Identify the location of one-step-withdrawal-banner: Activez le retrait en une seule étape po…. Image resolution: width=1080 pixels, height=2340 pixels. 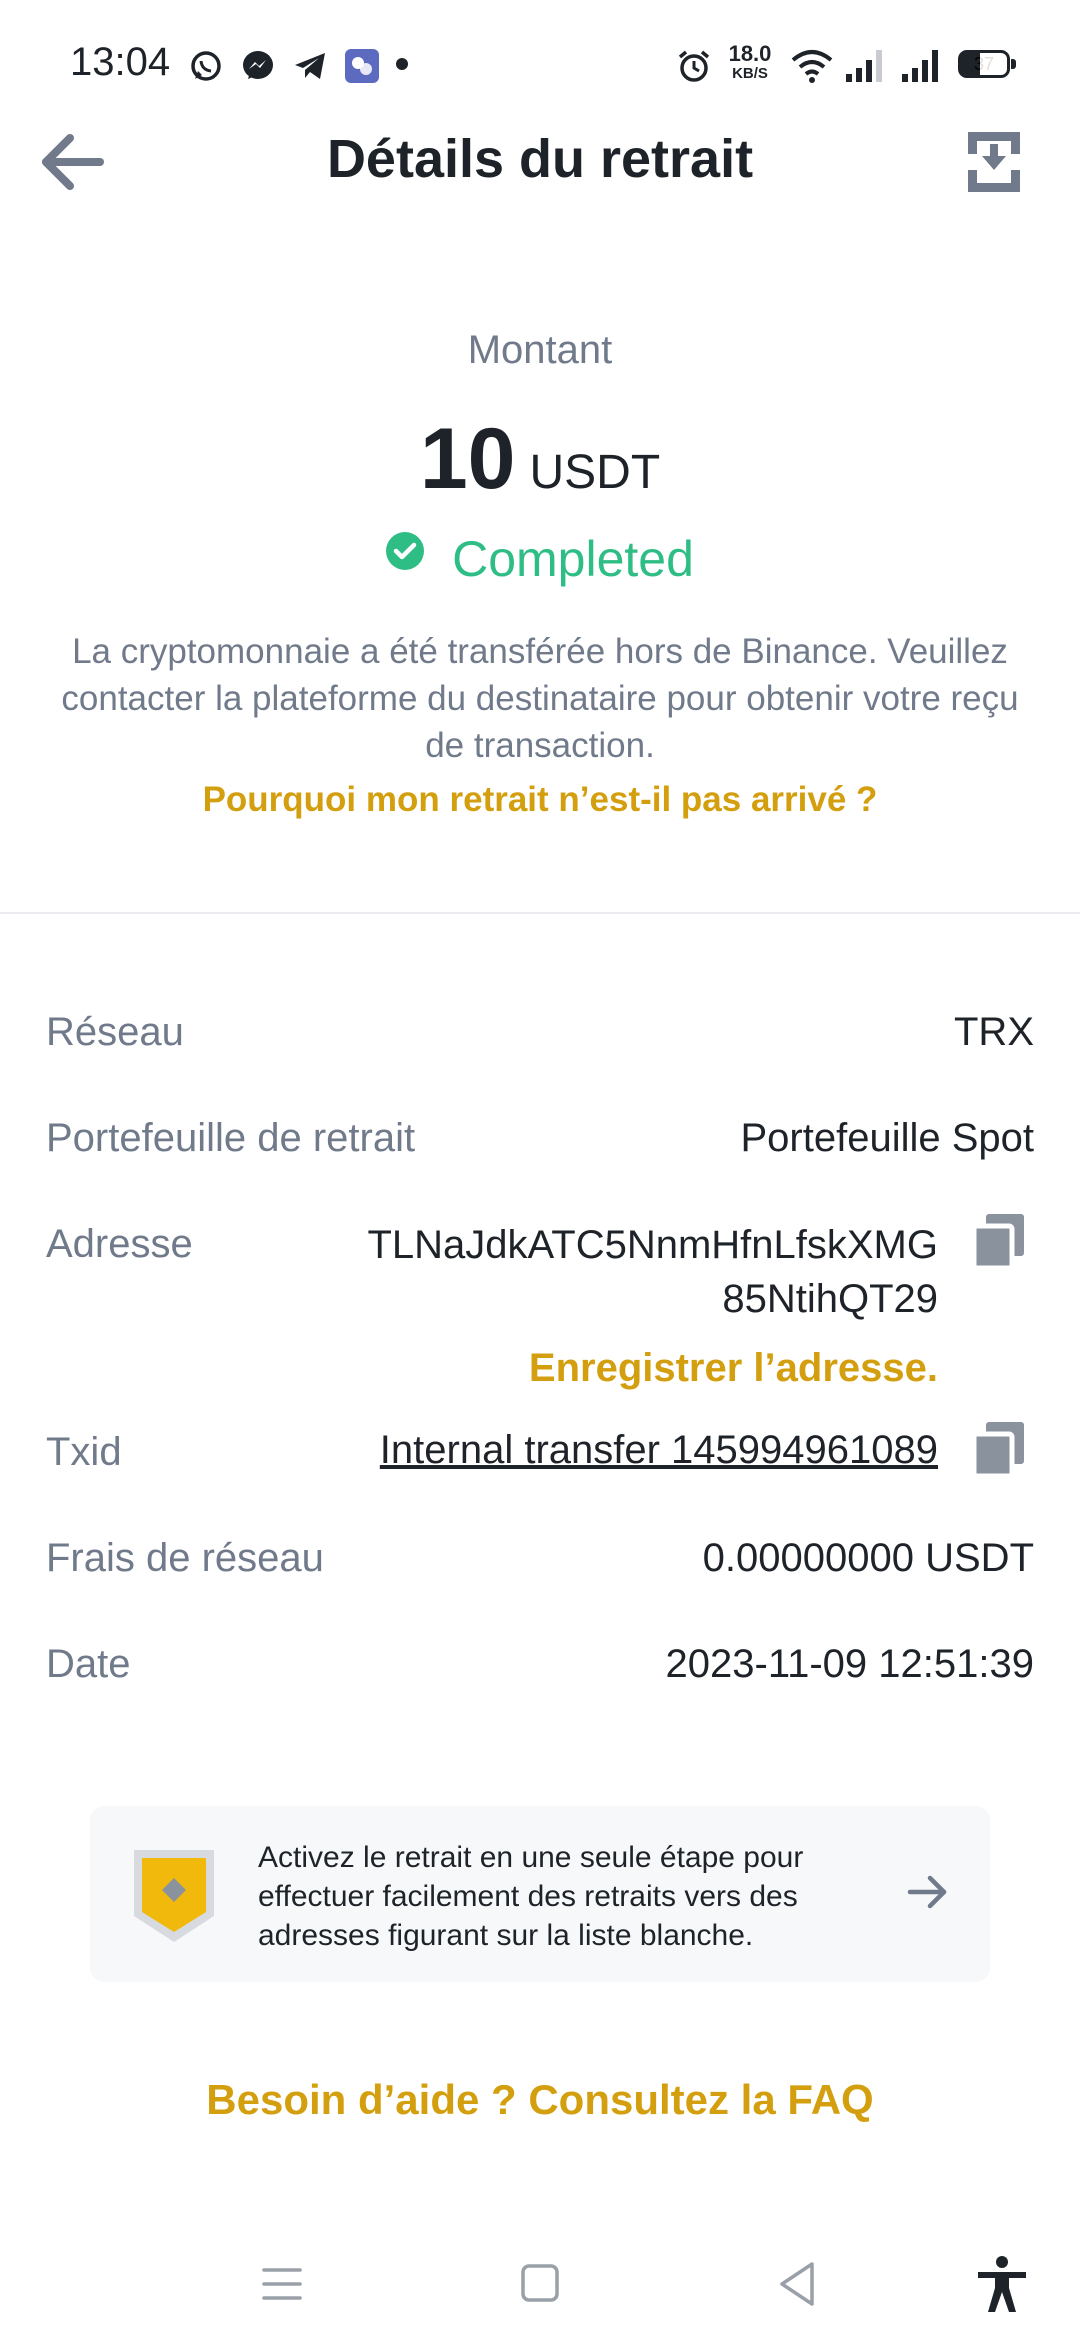
(540, 1894).